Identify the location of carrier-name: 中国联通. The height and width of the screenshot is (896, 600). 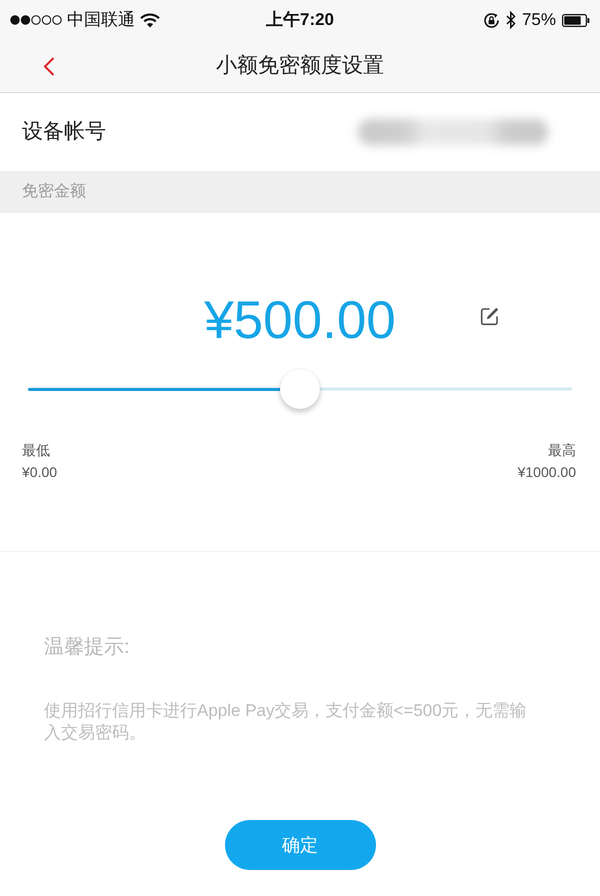
(101, 20).